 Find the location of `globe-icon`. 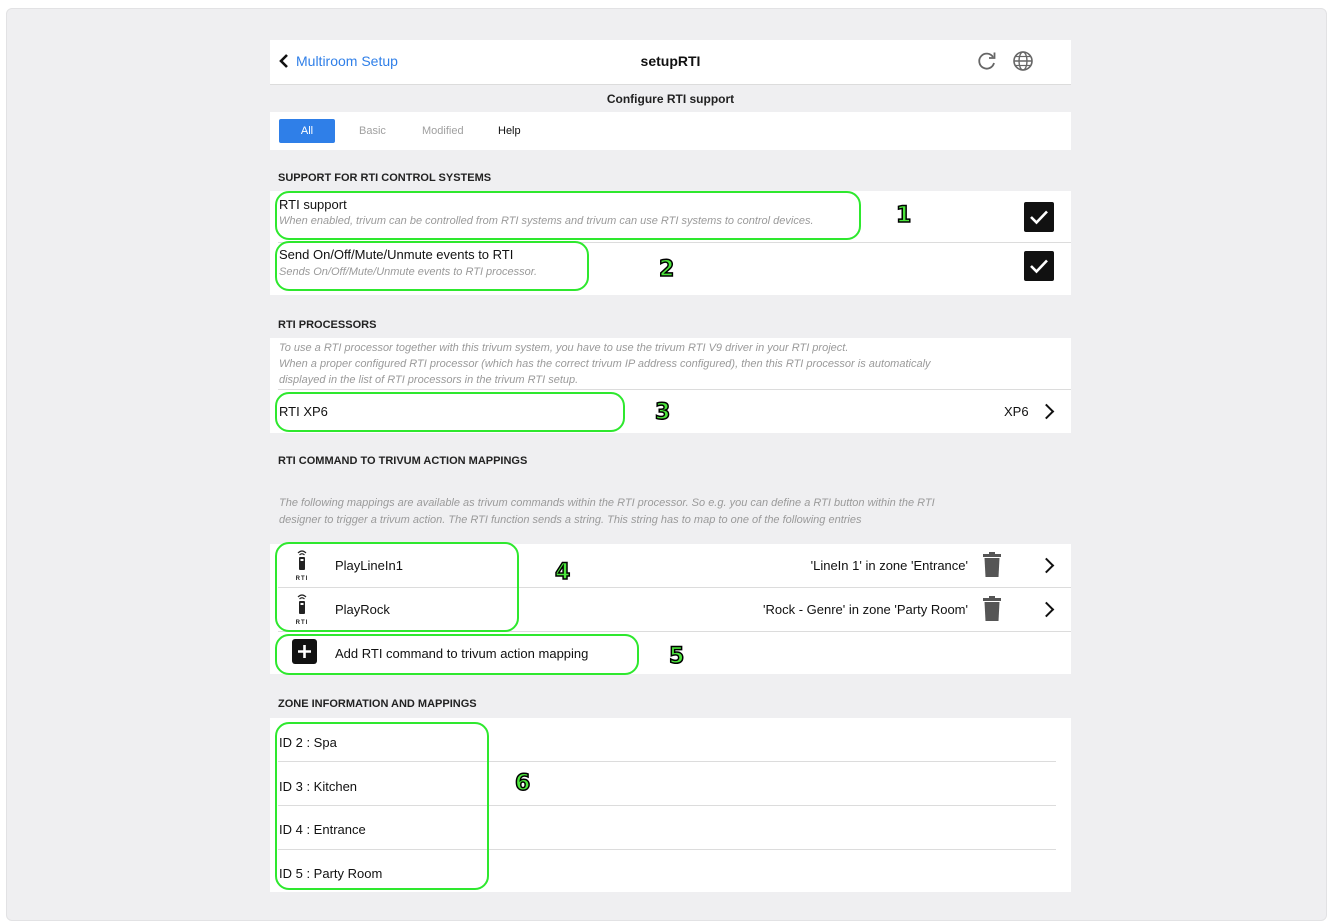

globe-icon is located at coordinates (1023, 61).